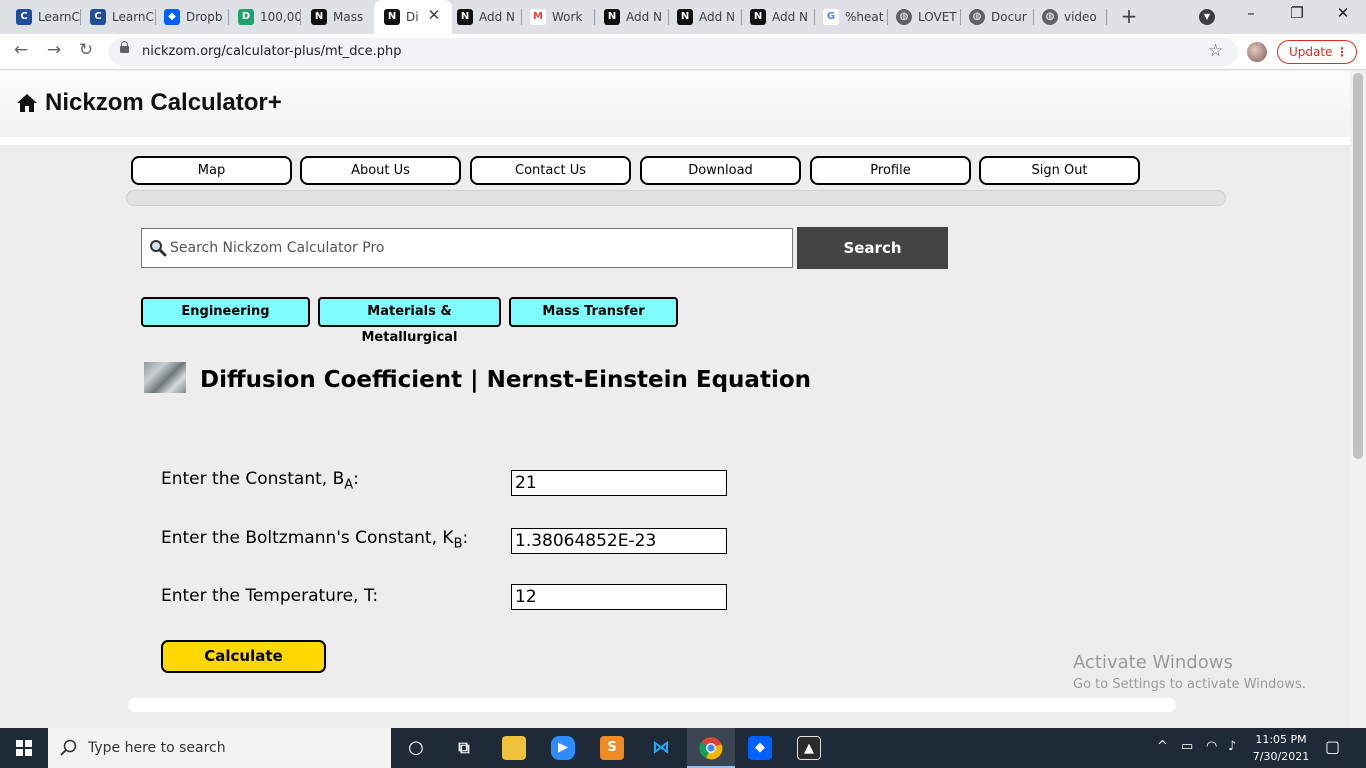  What do you see at coordinates (593, 312) in the screenshot?
I see `category-mass-transfer-button: Mass Transfer` at bounding box center [593, 312].